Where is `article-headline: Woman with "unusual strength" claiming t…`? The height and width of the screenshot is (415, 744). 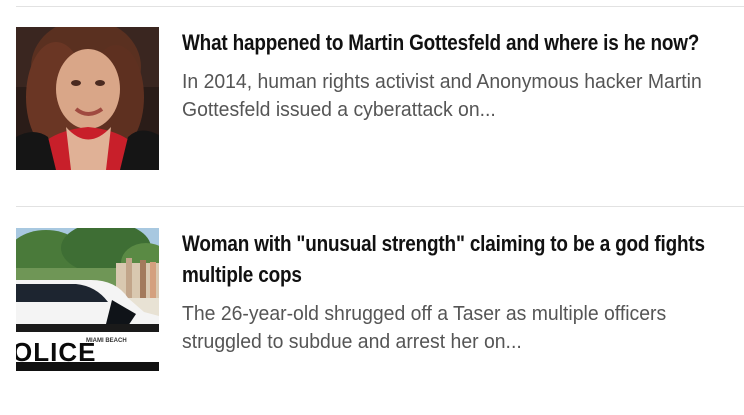
article-headline: Woman with "unusual strength" claiming t… is located at coordinates (462, 259).